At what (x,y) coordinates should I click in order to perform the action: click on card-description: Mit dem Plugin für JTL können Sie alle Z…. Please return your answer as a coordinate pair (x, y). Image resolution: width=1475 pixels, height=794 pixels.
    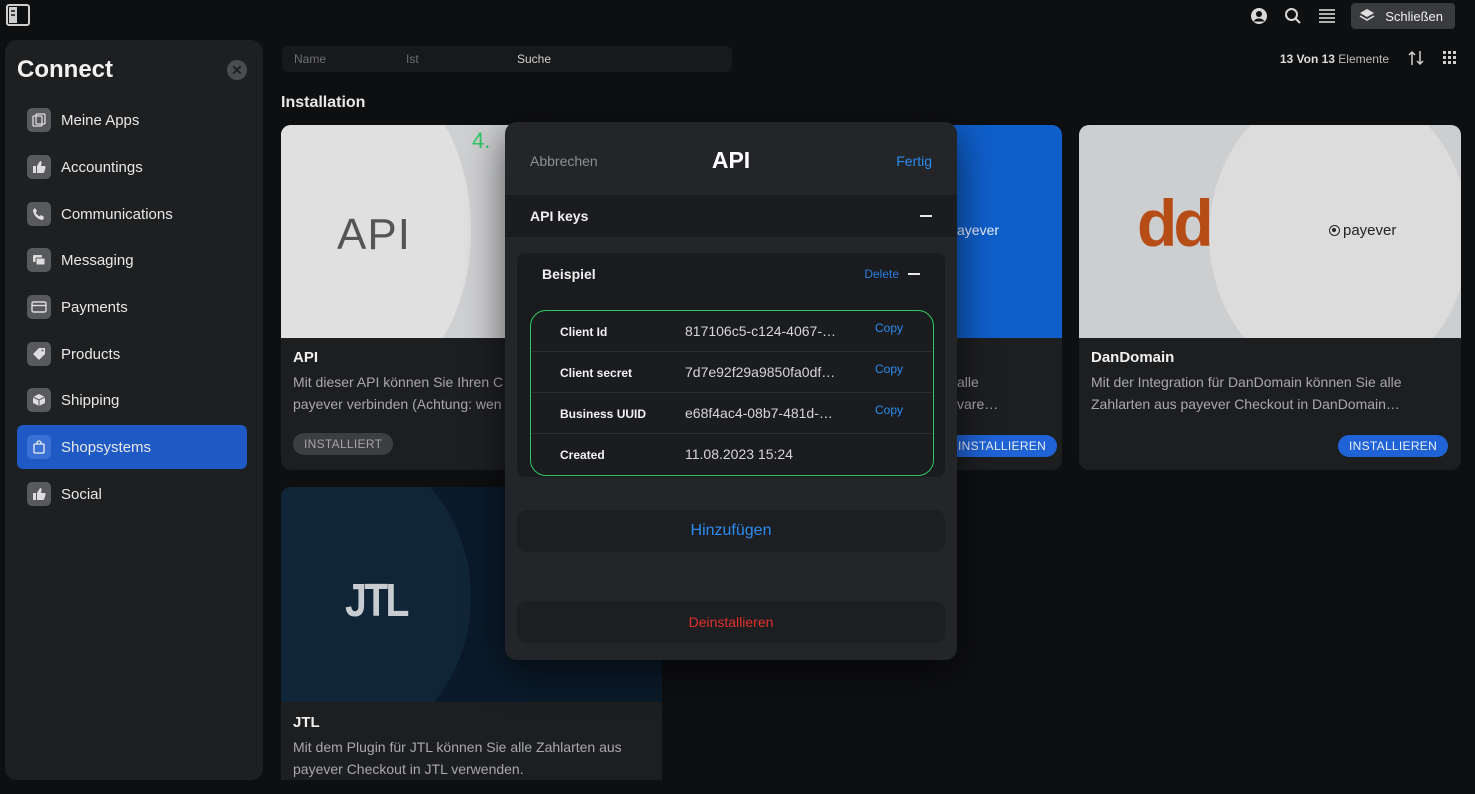
    Looking at the image, I should click on (457, 747).